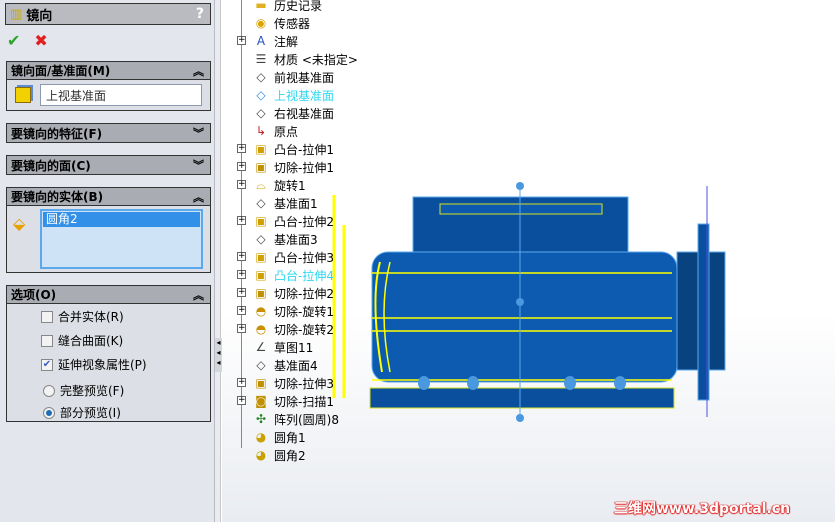  What do you see at coordinates (83, 390) in the screenshot?
I see `full-preview-option: 完整预览(F)` at bounding box center [83, 390].